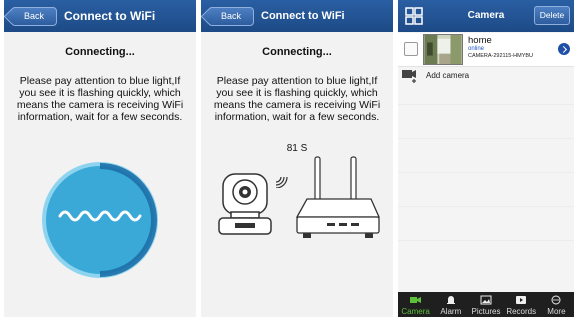  I want to click on ip-camera-icon, so click(245, 204).